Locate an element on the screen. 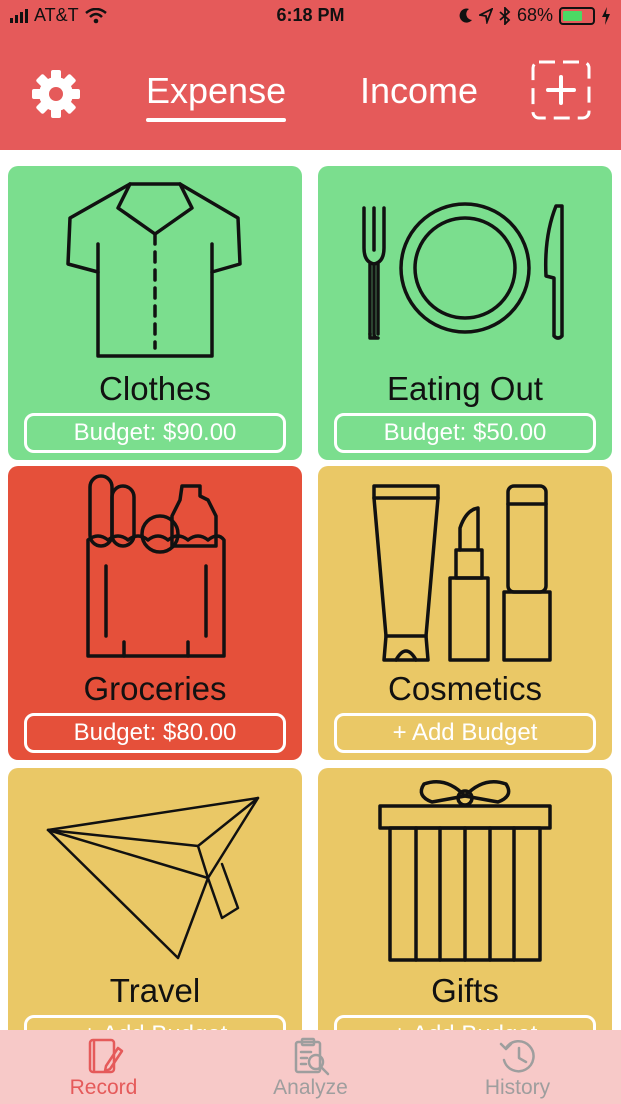 The height and width of the screenshot is (1104, 621). battery-icon is located at coordinates (577, 15).